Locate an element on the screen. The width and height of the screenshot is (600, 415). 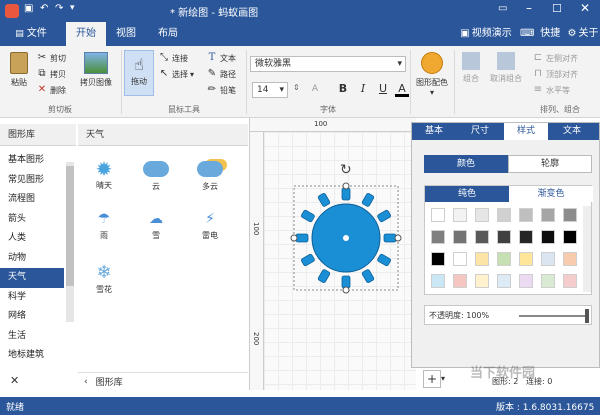
font-color-button: A is located at coordinates (402, 89).